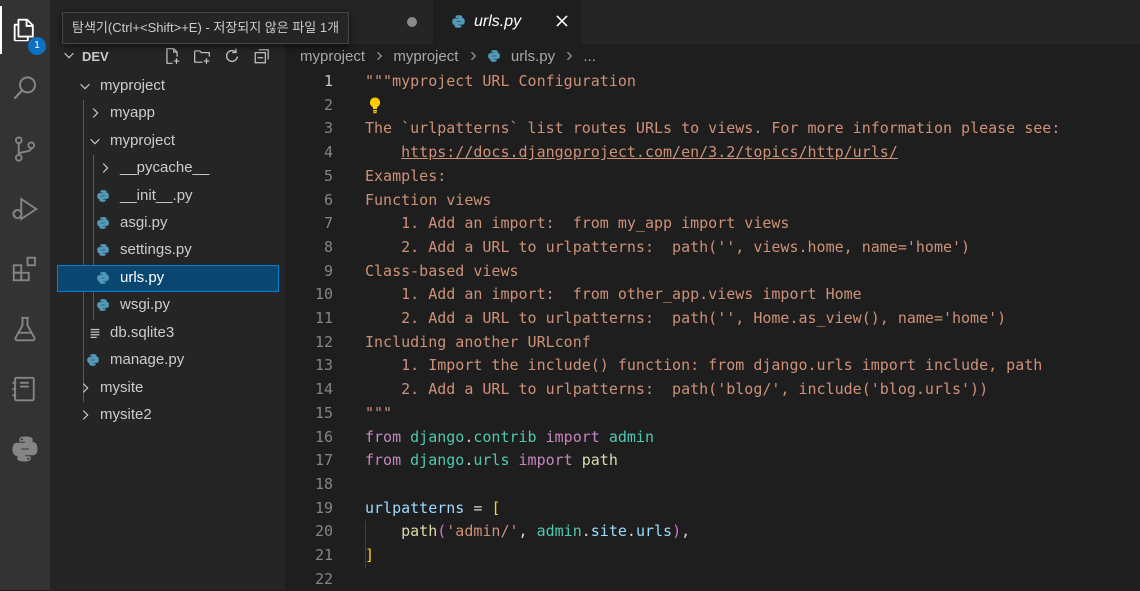  I want to click on new-file-icon, so click(173, 56).